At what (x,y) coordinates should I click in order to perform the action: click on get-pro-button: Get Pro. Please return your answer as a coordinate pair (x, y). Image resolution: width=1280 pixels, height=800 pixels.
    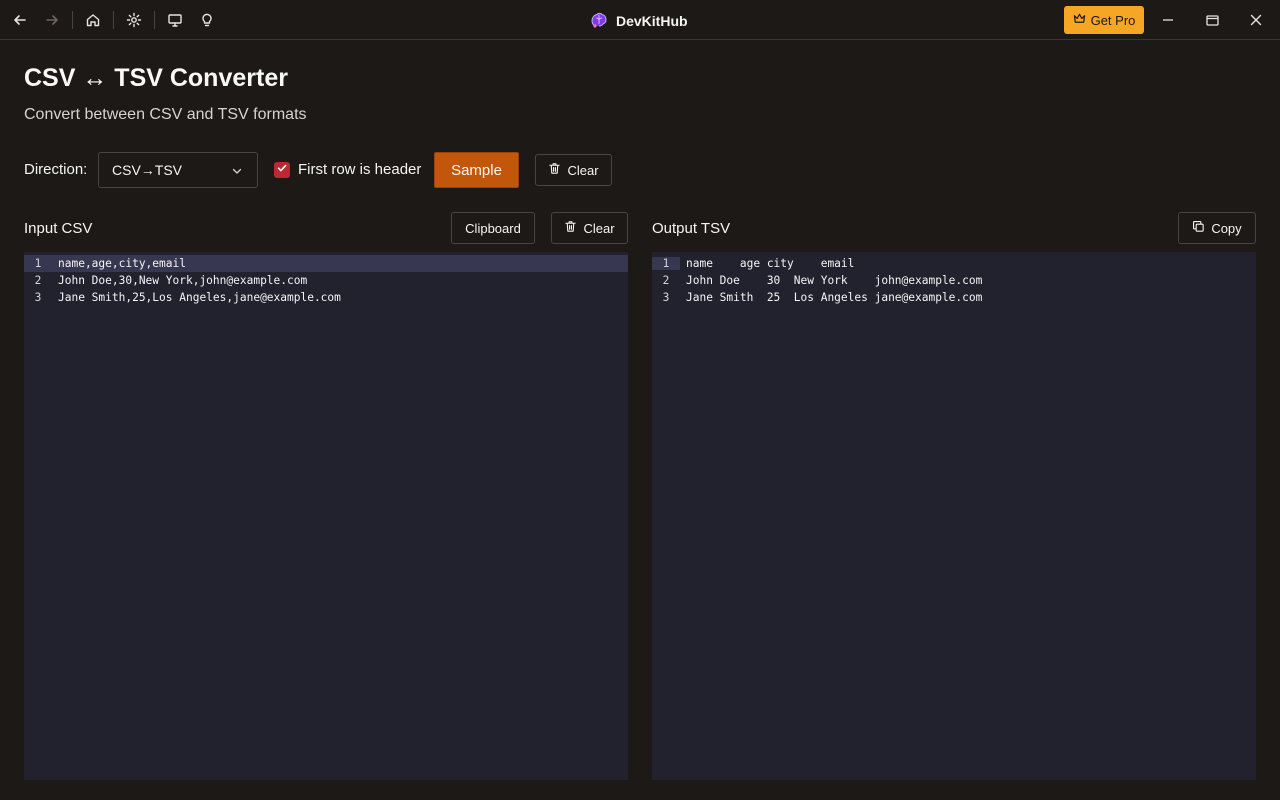
    Looking at the image, I should click on (1104, 20).